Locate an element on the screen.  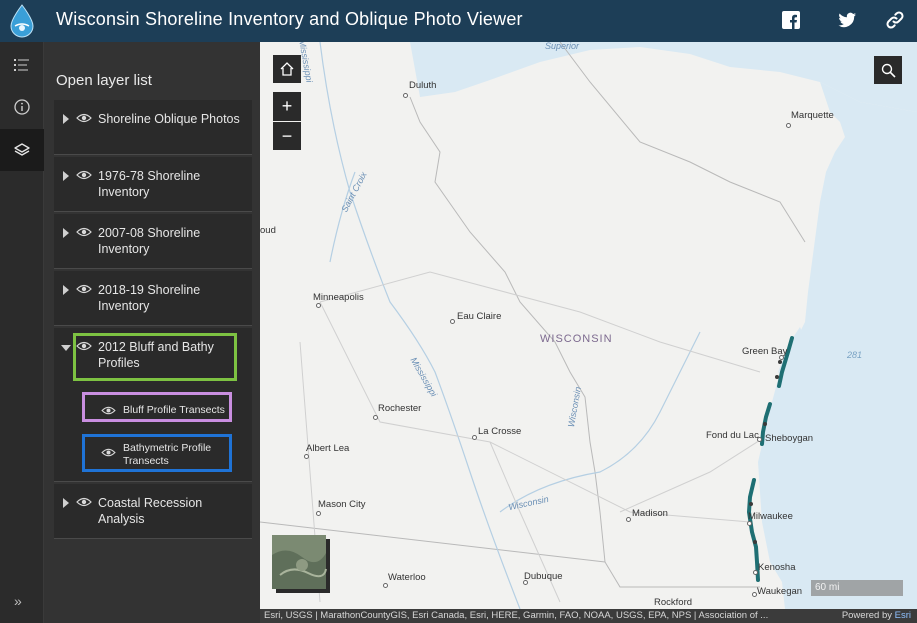
twitter-icon is located at coordinates (847, 20).